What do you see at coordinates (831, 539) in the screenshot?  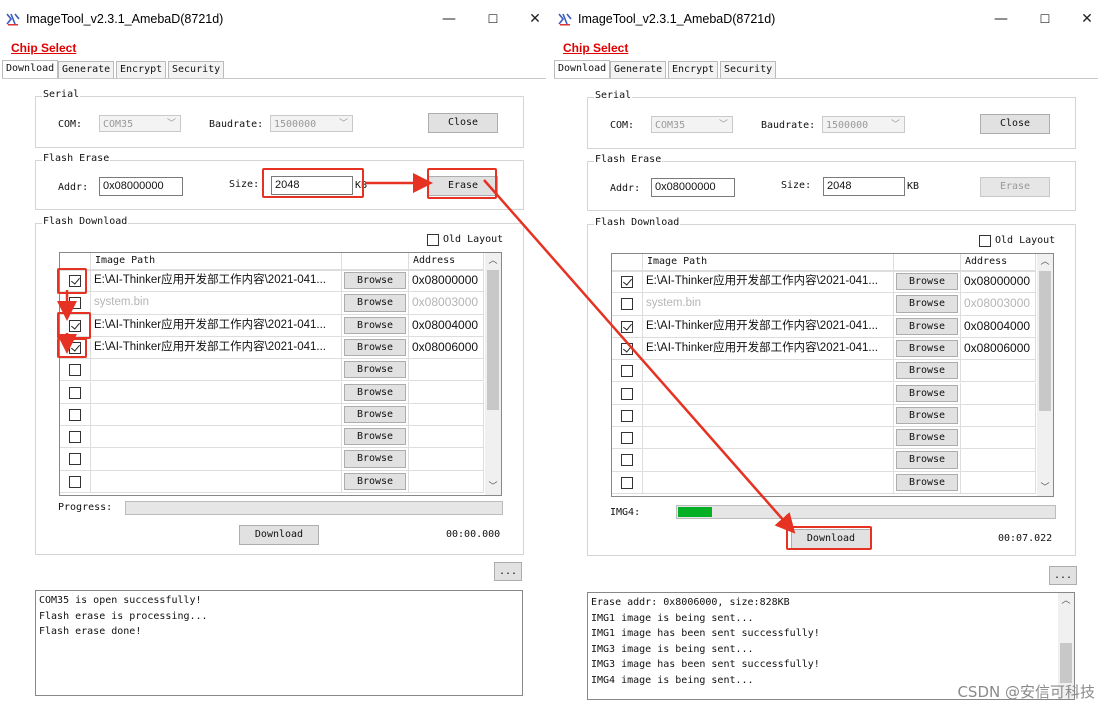 I see `download-button: Download` at bounding box center [831, 539].